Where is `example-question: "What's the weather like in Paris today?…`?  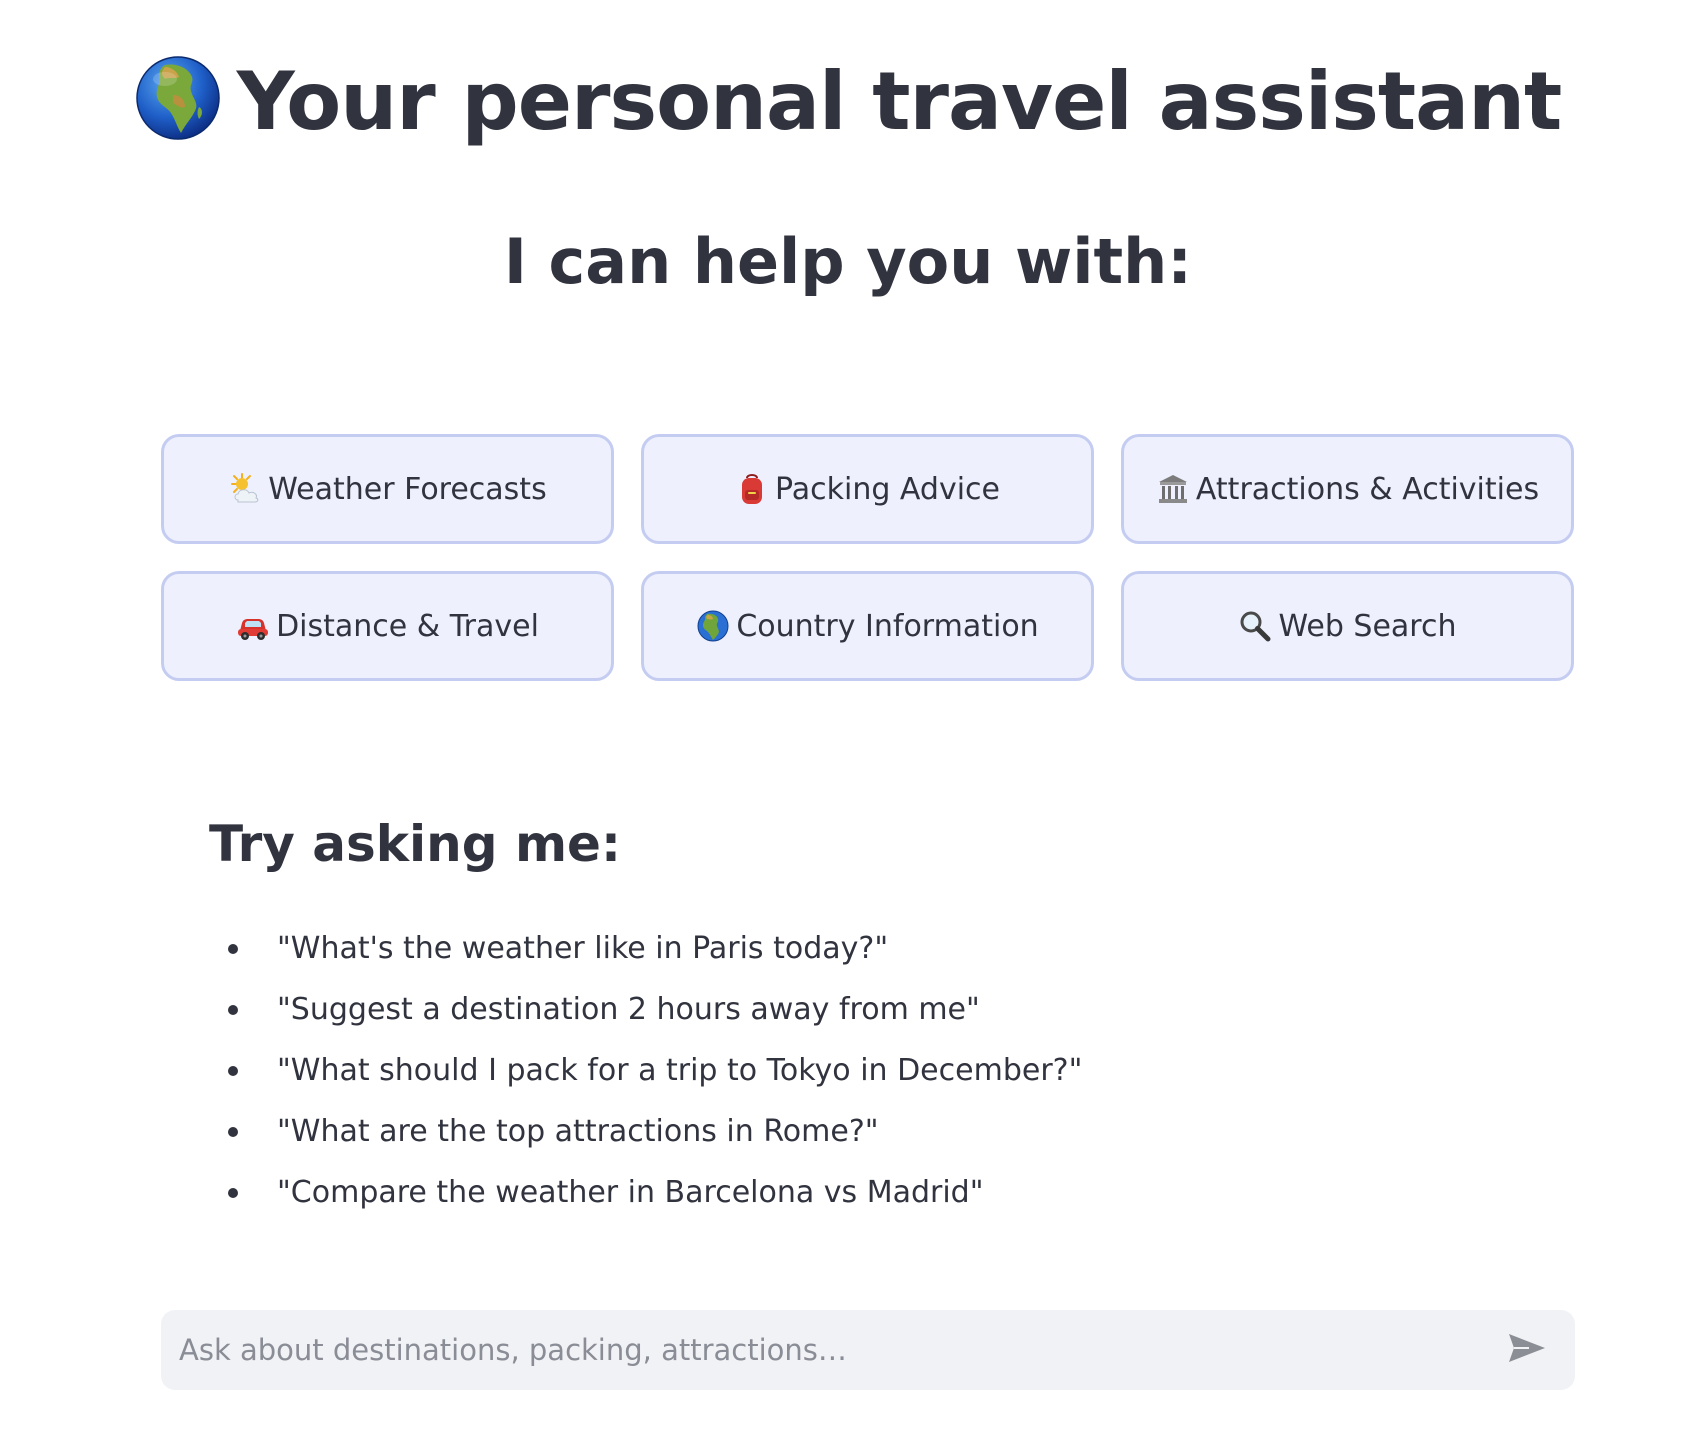
example-question: "What's the weather like in Paris today?… is located at coordinates (583, 948).